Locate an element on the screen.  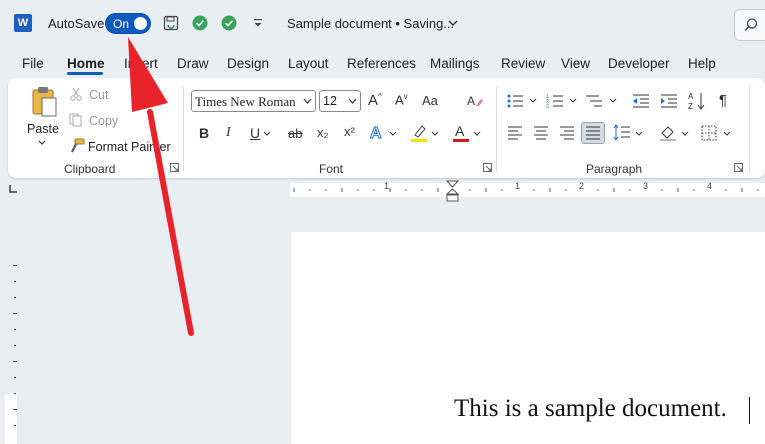
italic-button: I is located at coordinates (228, 133).